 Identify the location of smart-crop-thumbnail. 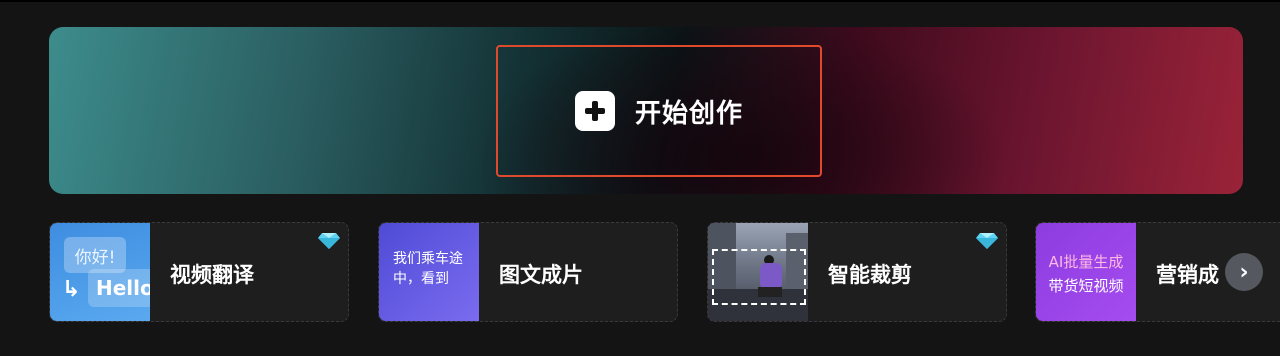
(758, 272).